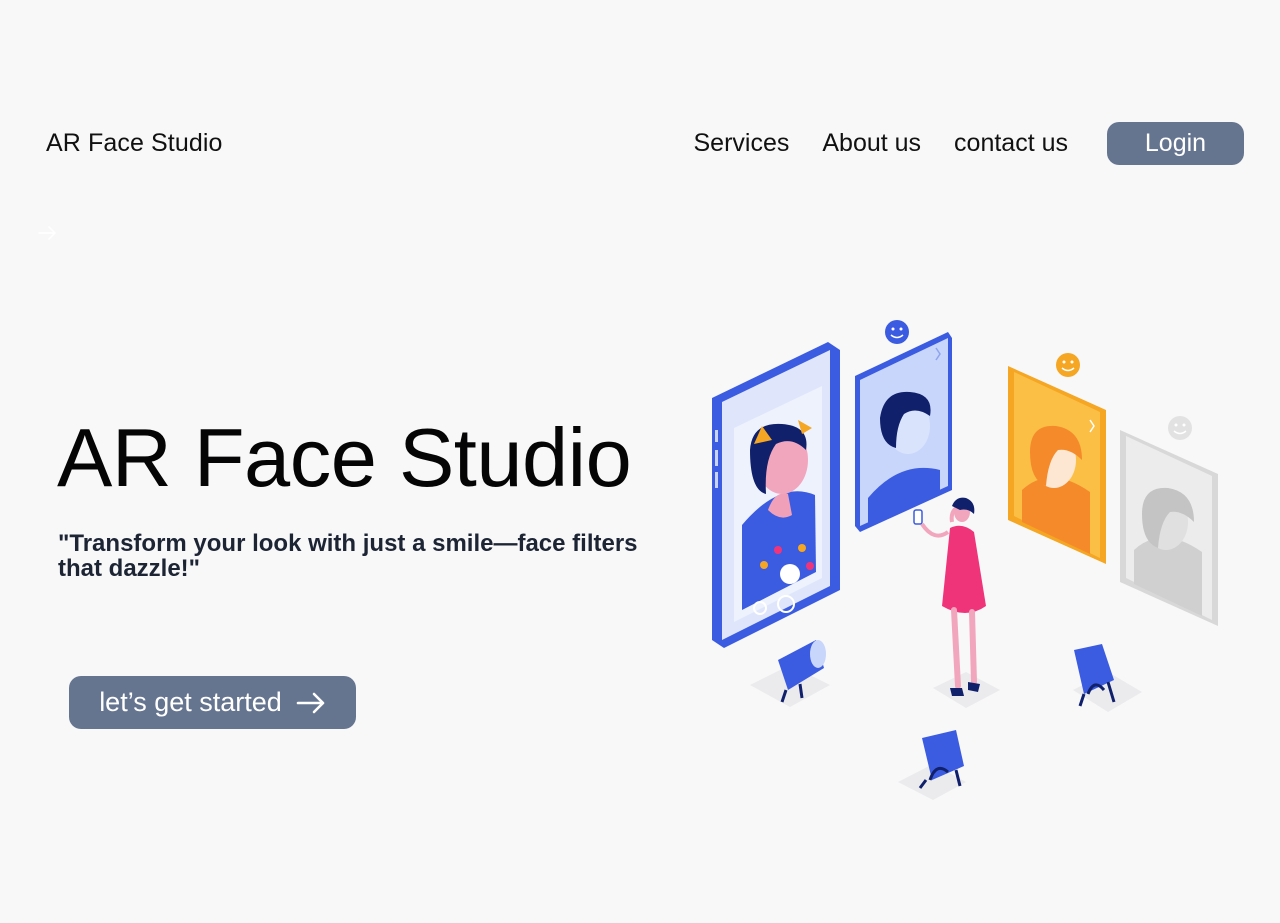 The width and height of the screenshot is (1280, 923). I want to click on profile-card-orange, so click(1057, 465).